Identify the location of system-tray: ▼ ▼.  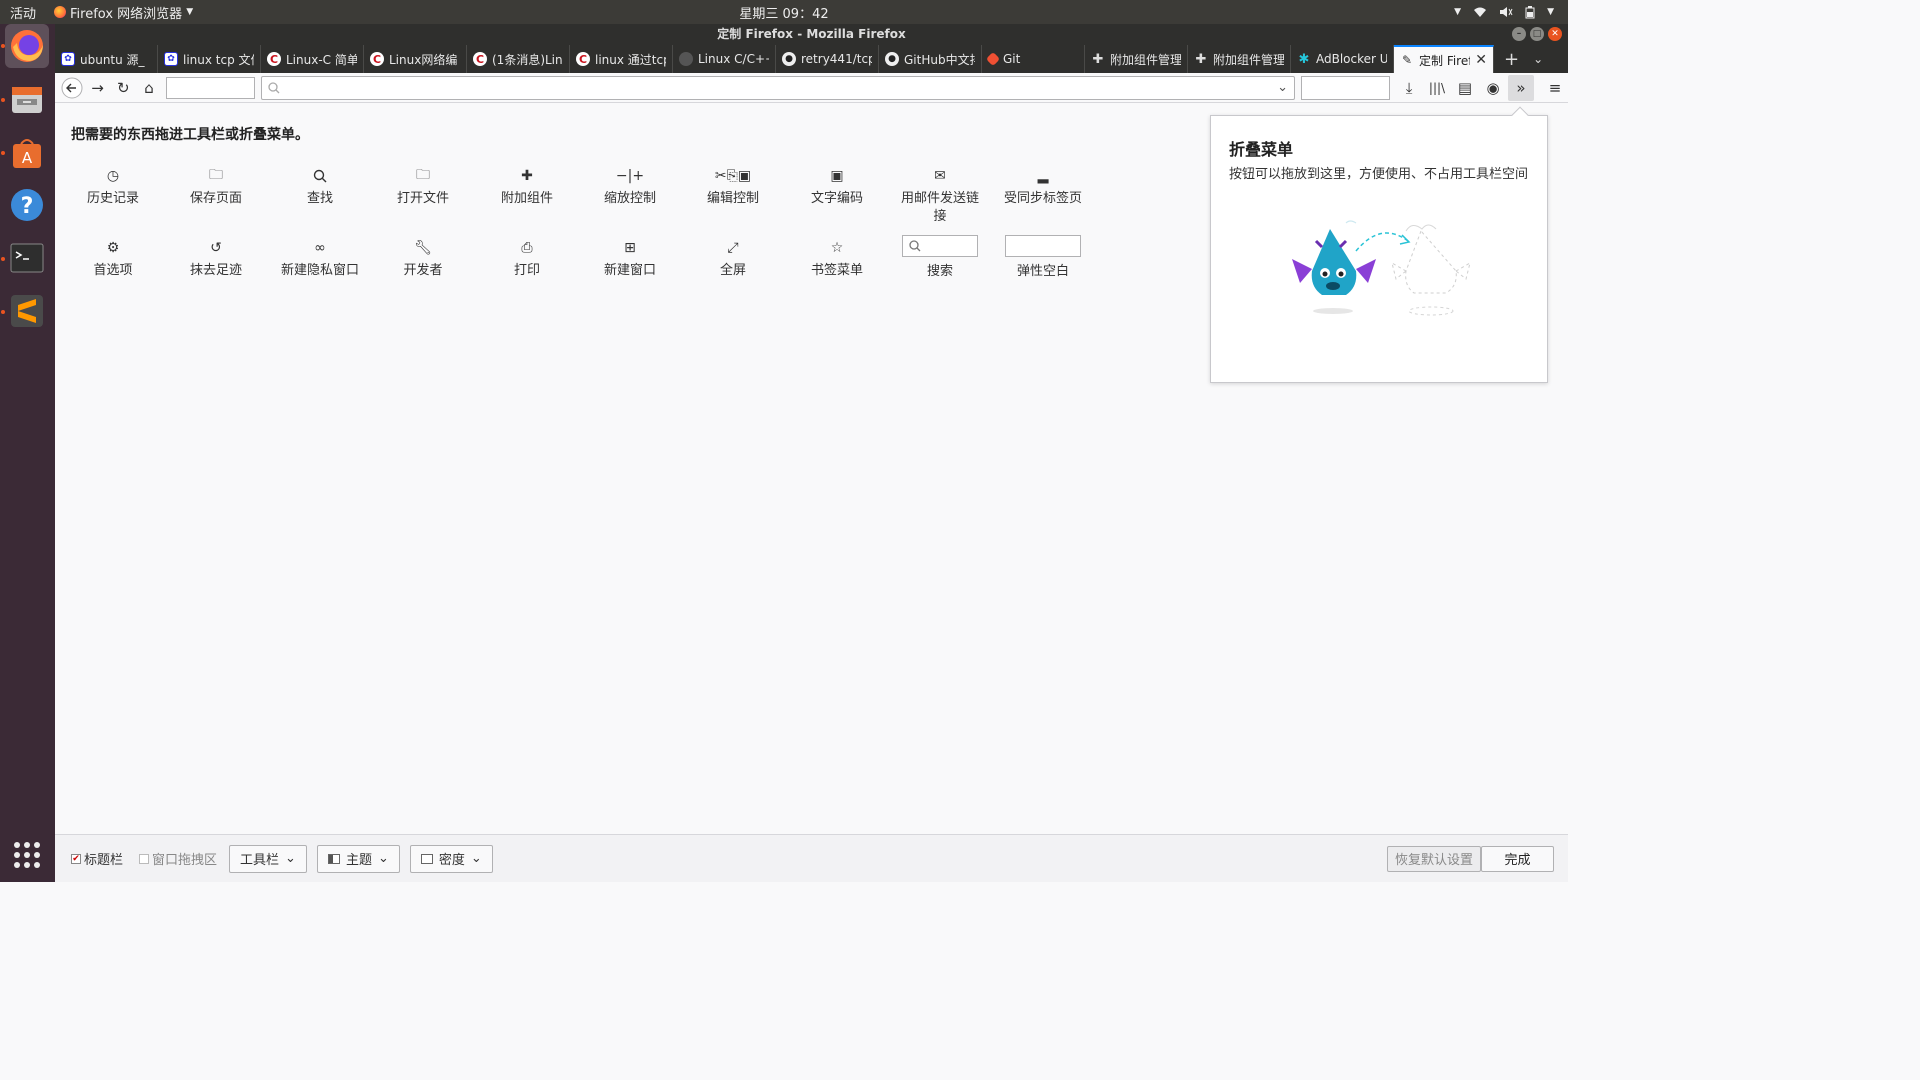
(1504, 12).